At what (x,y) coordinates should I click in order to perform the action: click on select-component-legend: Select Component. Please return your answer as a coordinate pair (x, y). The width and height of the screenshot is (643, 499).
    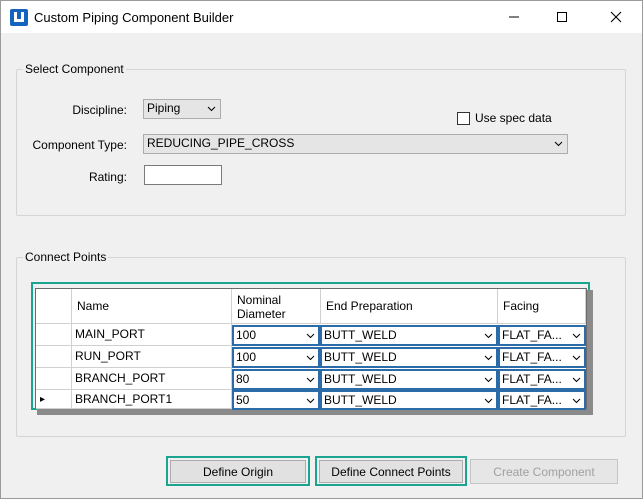
    Looking at the image, I should click on (74, 69).